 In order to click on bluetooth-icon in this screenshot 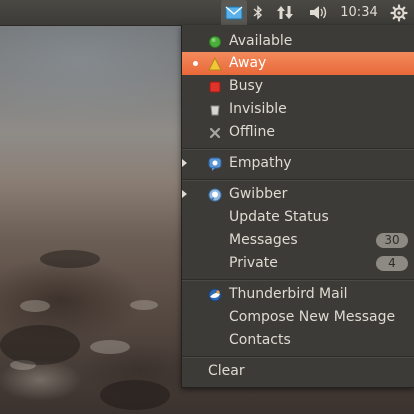, I will do `click(258, 12)`.